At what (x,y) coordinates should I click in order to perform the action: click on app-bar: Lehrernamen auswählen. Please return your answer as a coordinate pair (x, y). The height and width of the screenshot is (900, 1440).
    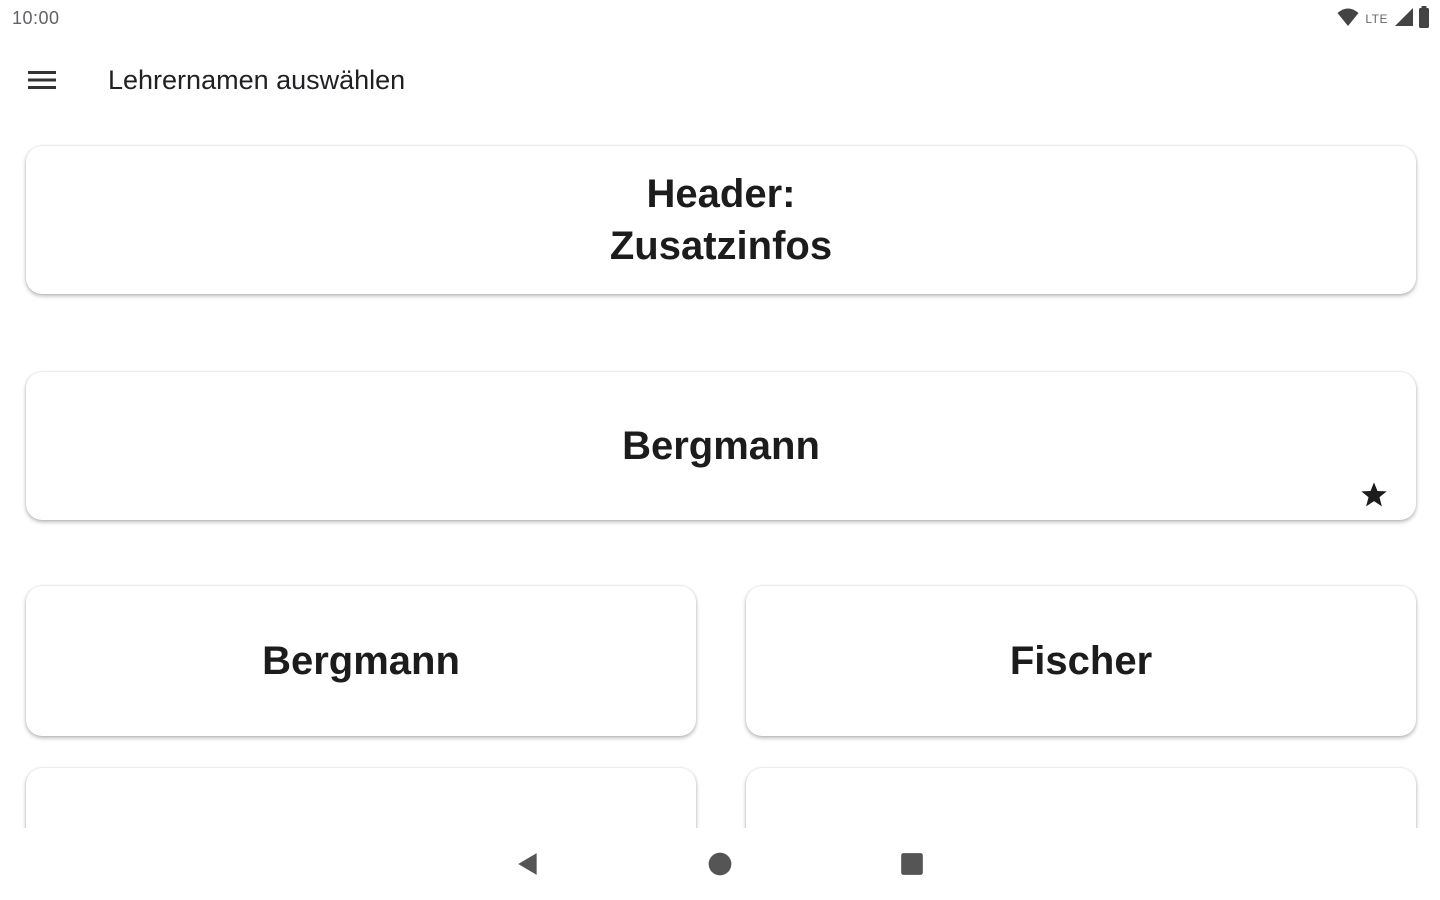
    Looking at the image, I should click on (720, 80).